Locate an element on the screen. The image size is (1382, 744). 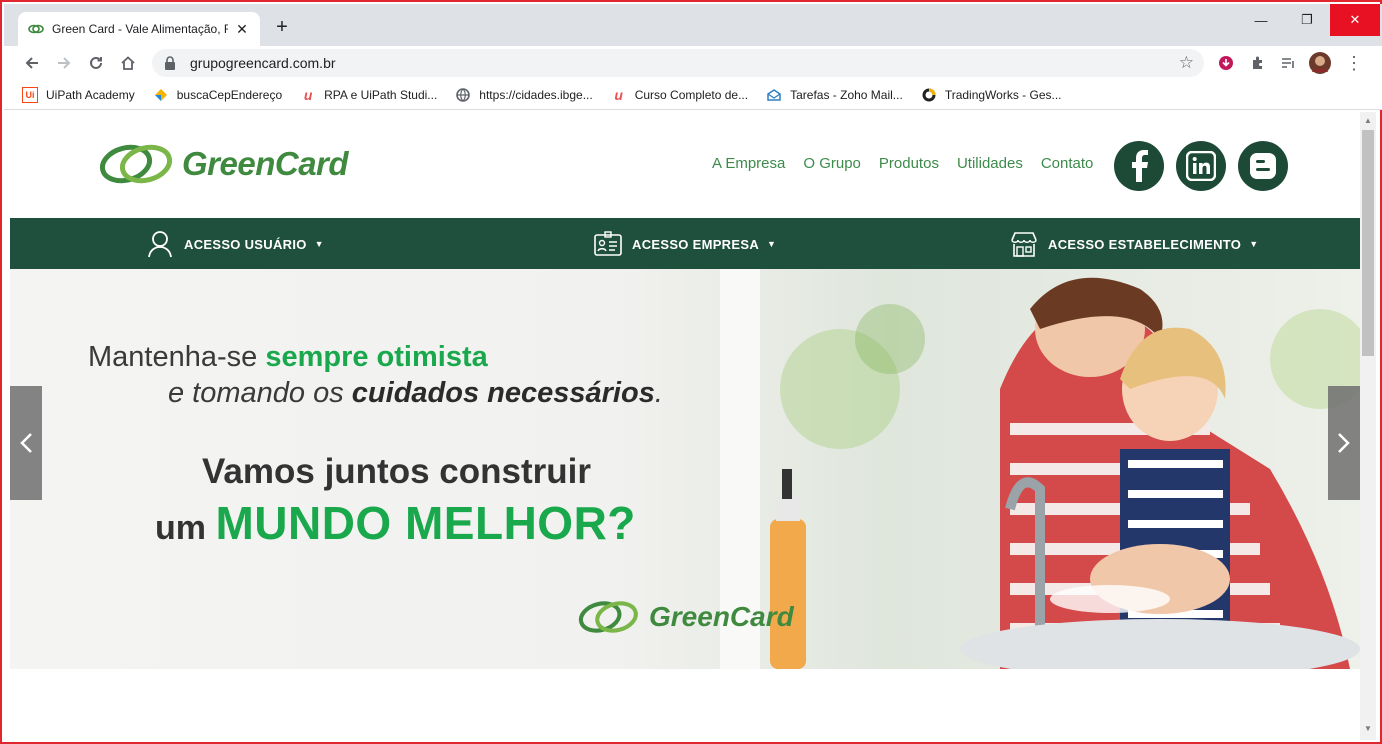
blogger-icon is located at coordinates (1263, 166).